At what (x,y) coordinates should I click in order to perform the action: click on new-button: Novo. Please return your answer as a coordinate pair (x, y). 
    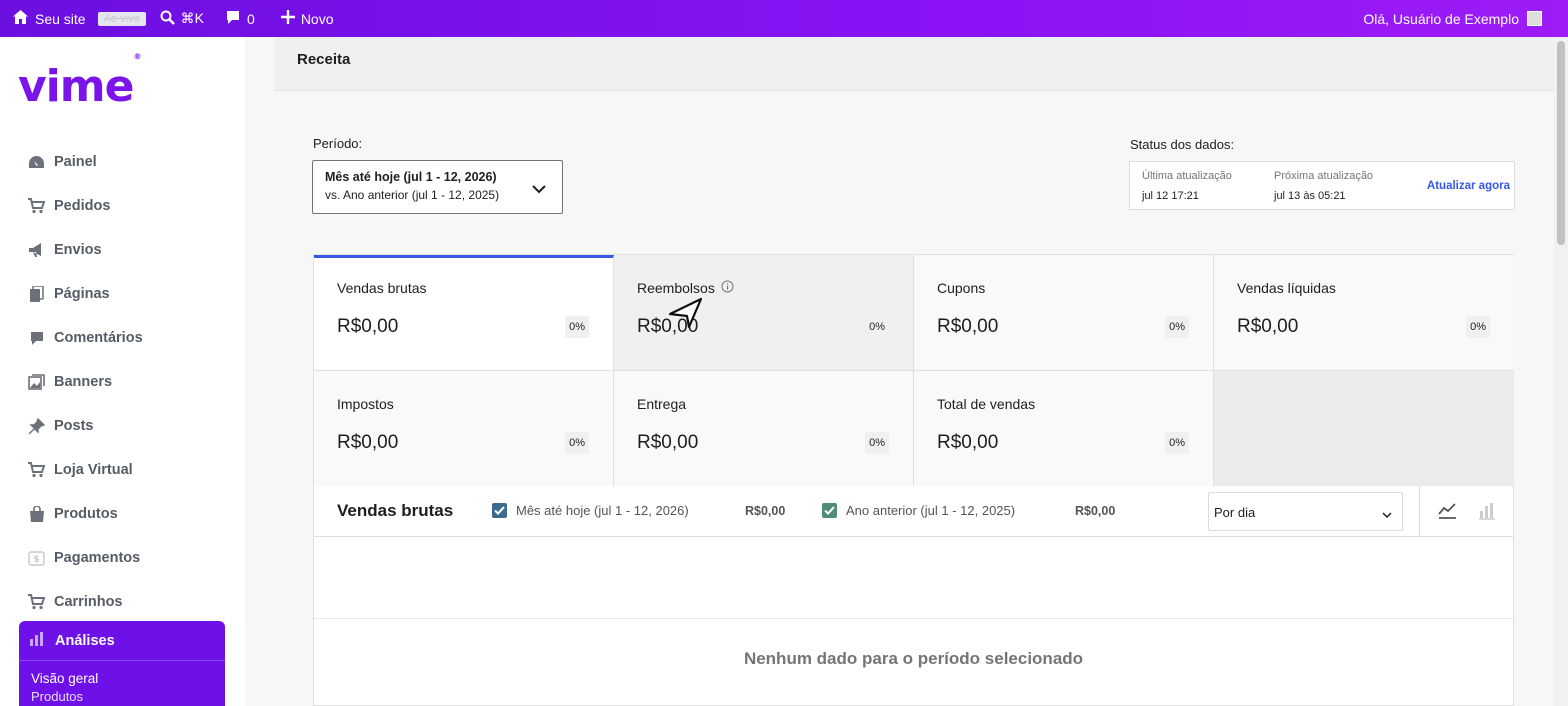
    Looking at the image, I should click on (307, 18).